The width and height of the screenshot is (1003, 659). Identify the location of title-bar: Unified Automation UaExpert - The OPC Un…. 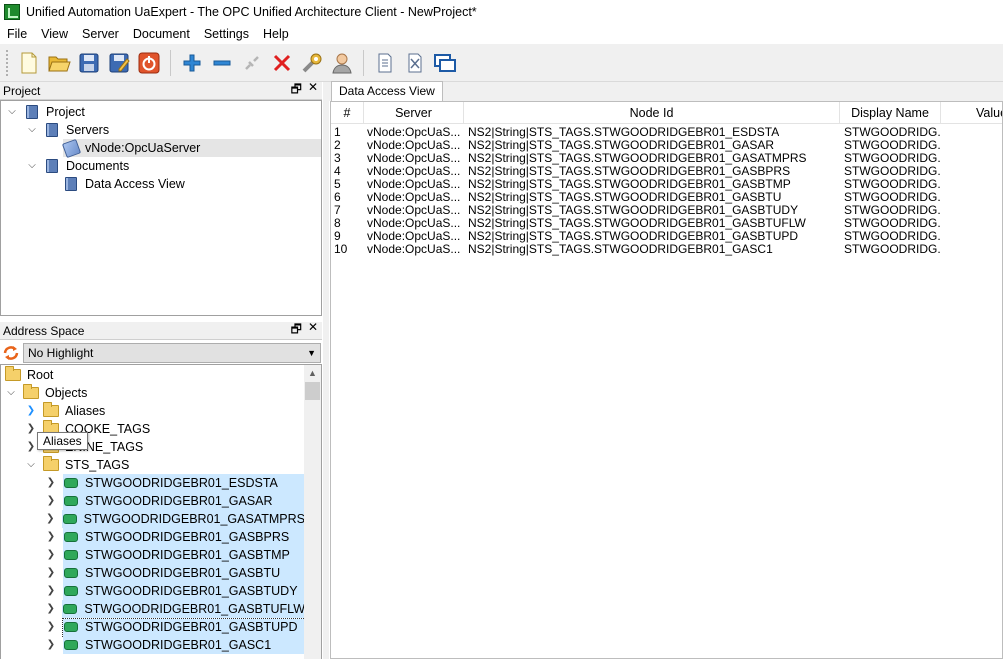
(501, 12).